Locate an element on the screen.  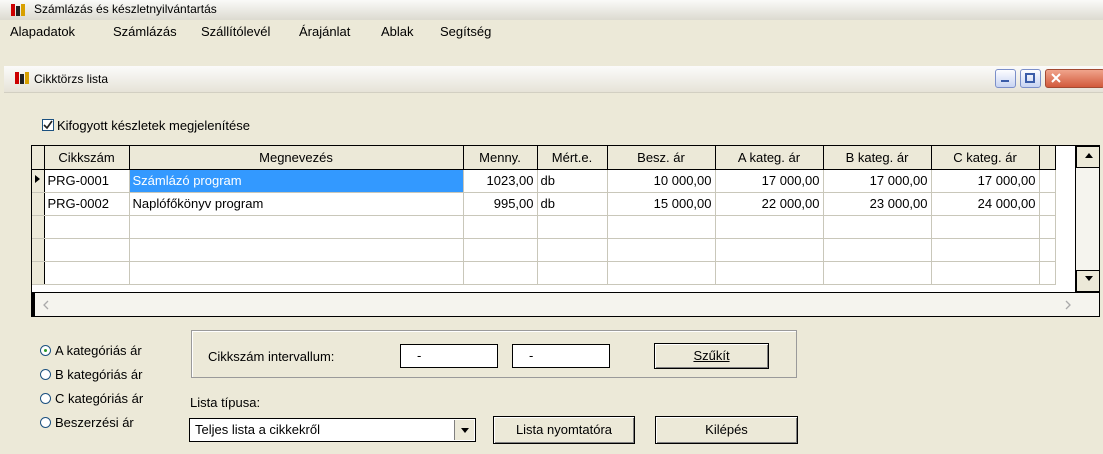
column-header: Mért.e. is located at coordinates (572, 158).